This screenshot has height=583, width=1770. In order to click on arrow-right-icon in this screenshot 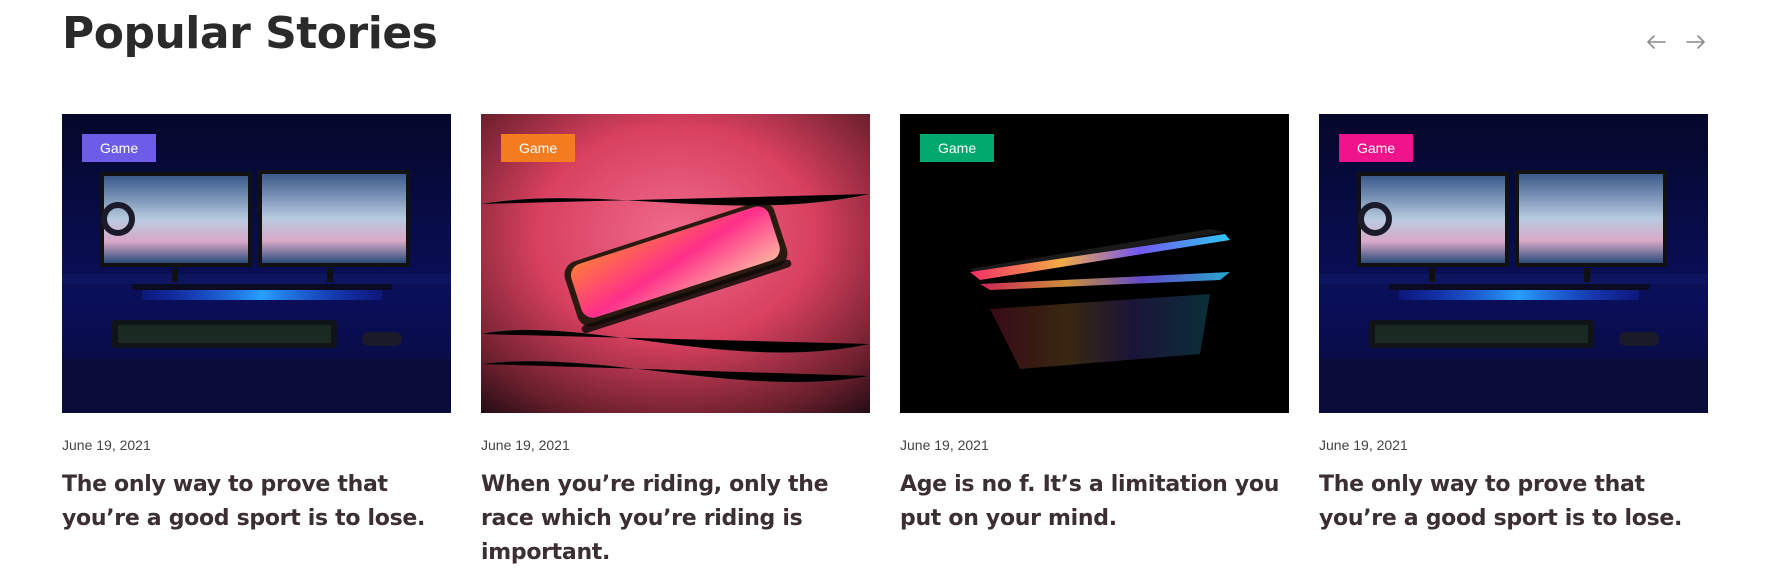, I will do `click(1695, 42)`.